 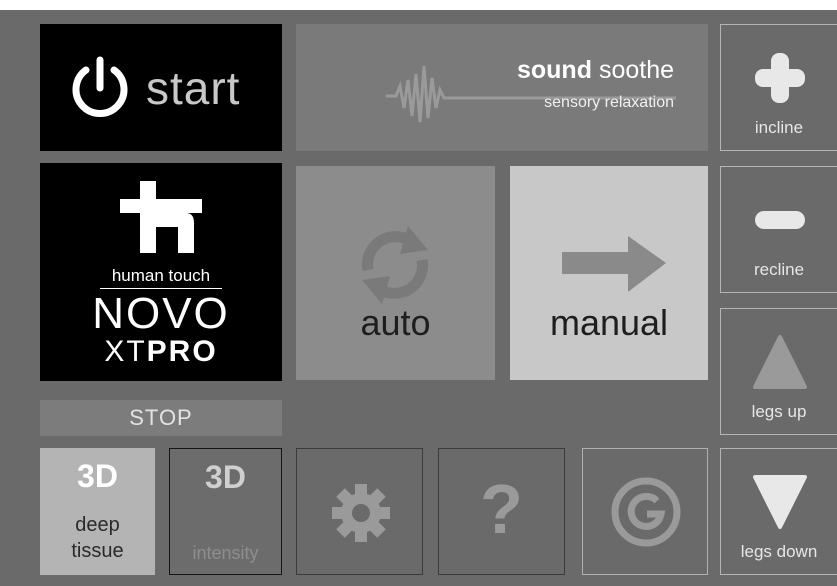 I want to click on manual-mode-button: manual, so click(x=609, y=273).